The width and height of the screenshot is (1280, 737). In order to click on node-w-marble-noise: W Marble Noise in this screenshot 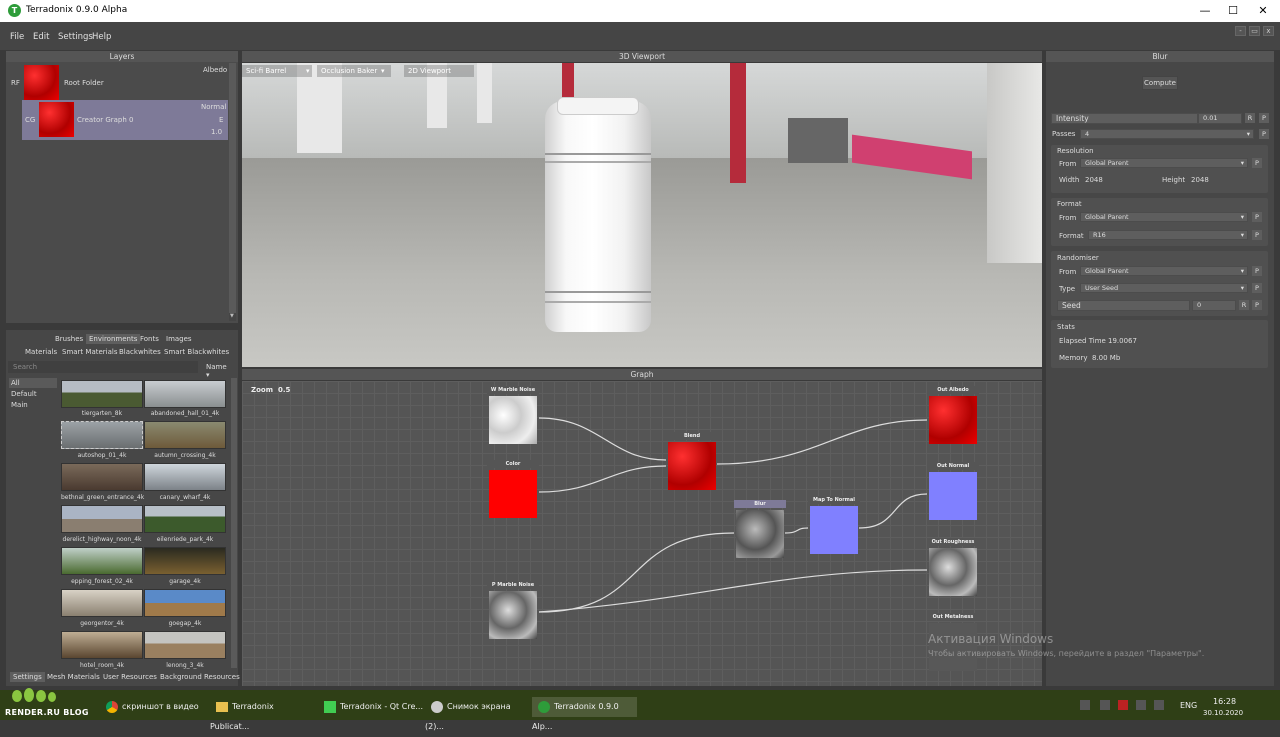, I will do `click(513, 416)`.